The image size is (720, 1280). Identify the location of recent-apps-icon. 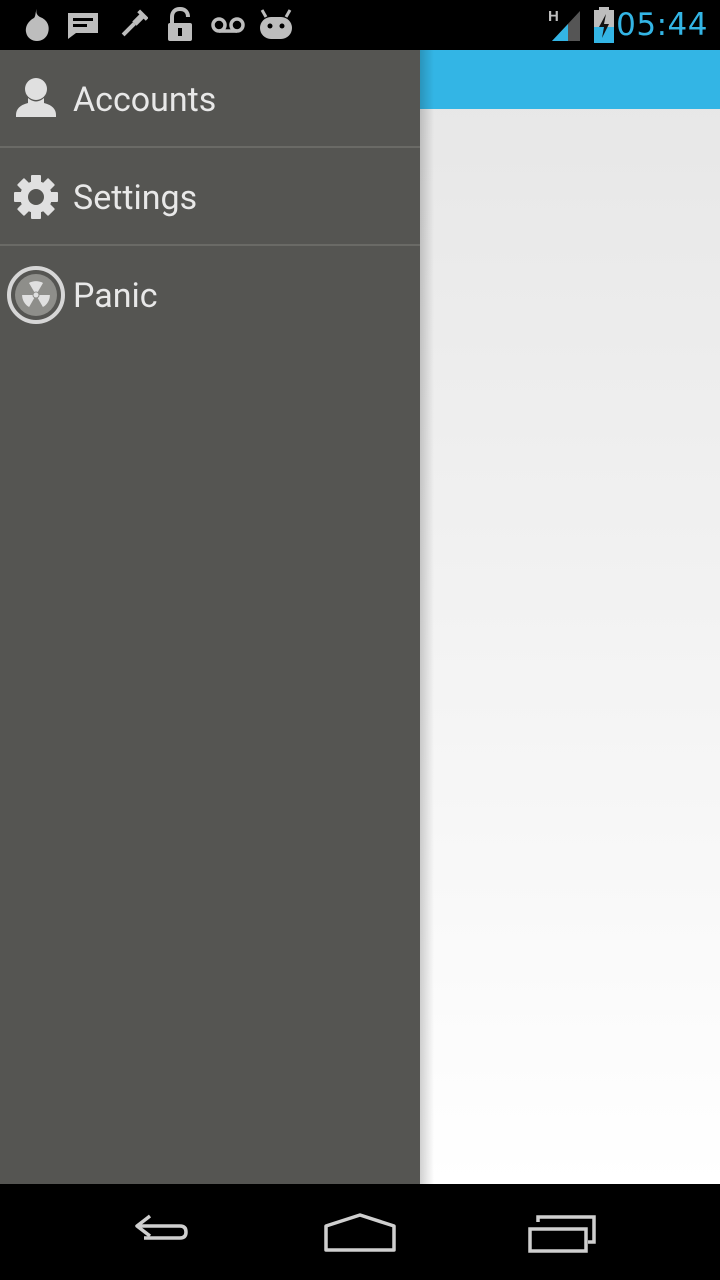
(562, 1232).